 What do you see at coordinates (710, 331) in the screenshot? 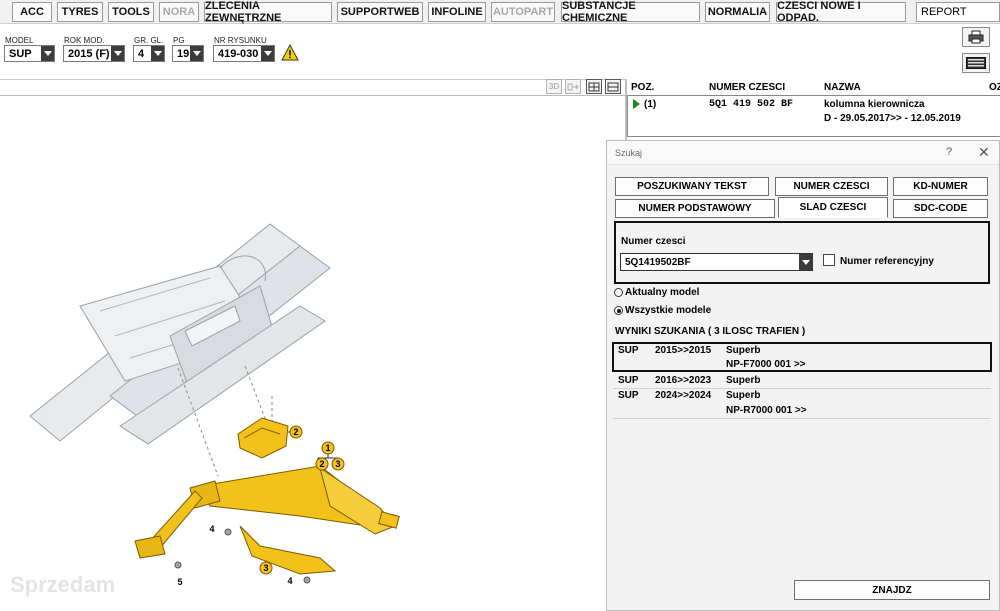
I see `results-title: WYNIKI SZUKANIA ( 3 ILOSC TRAFIEN )` at bounding box center [710, 331].